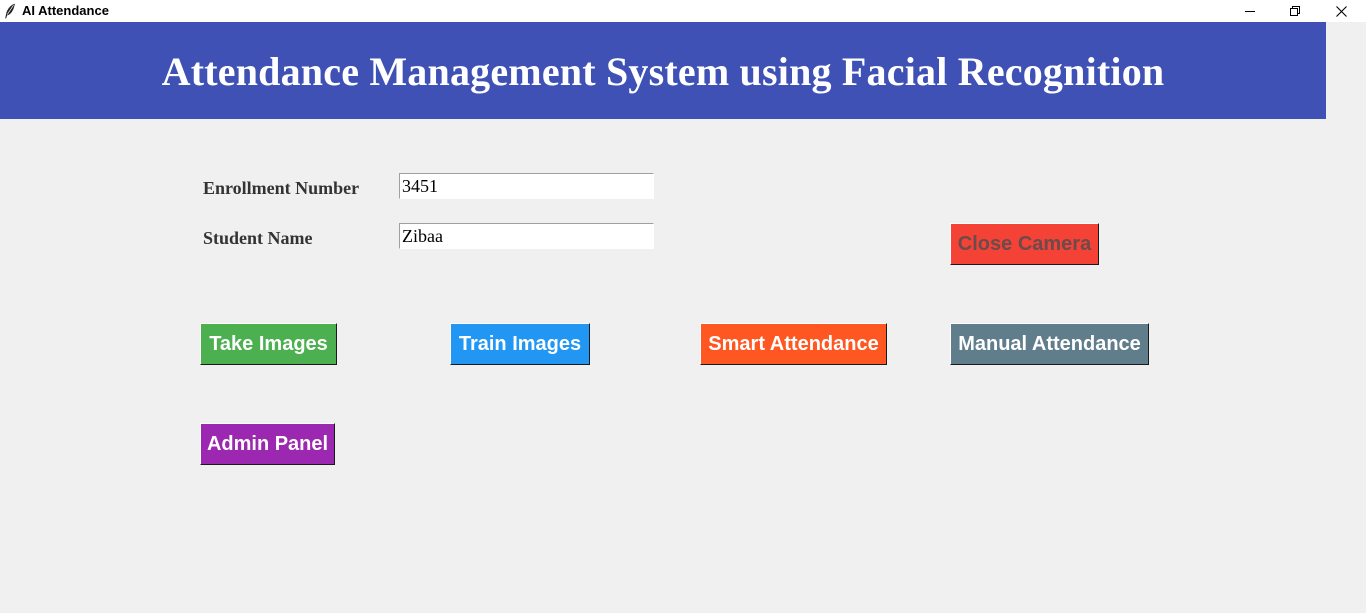 This screenshot has width=1366, height=613. What do you see at coordinates (10, 11) in the screenshot?
I see `feather-icon` at bounding box center [10, 11].